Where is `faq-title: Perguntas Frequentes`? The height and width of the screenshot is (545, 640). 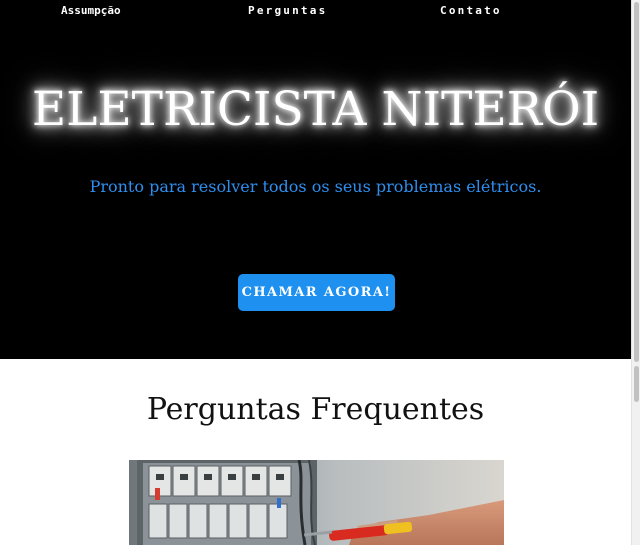 faq-title: Perguntas Frequentes is located at coordinates (315, 409).